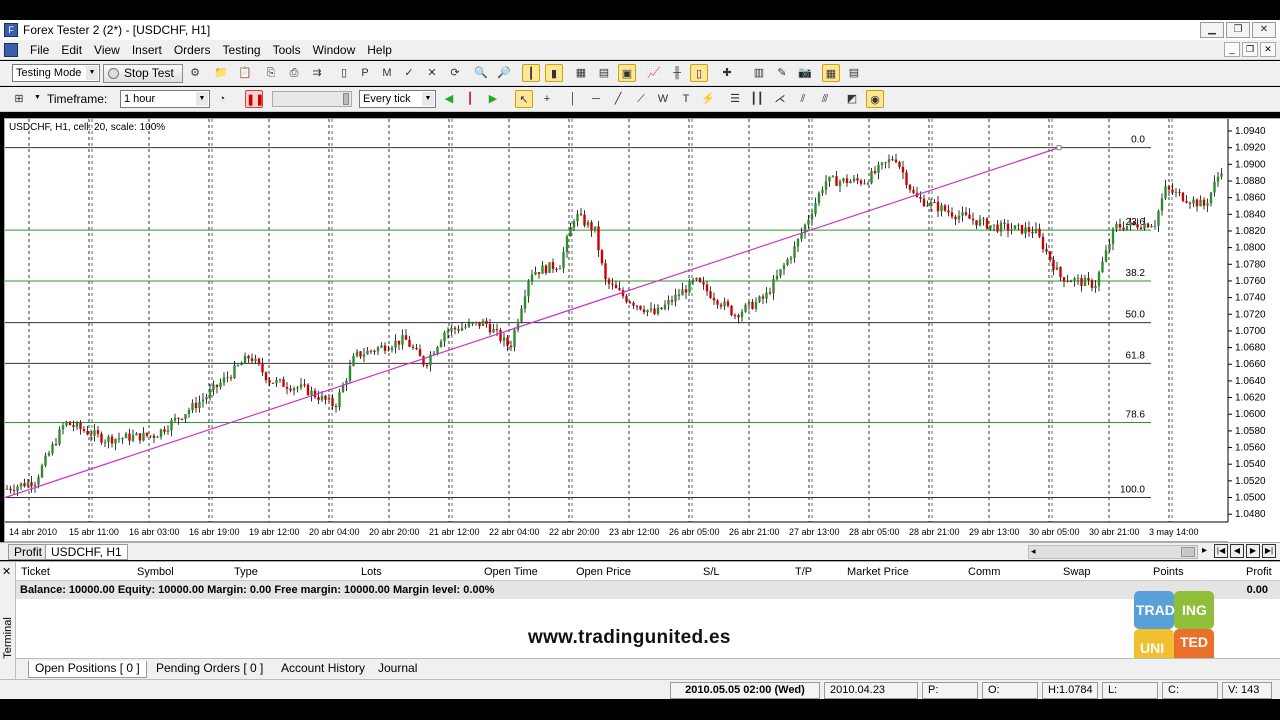 The image size is (1280, 720). What do you see at coordinates (1168, 572) in the screenshot?
I see `col-points: Points` at bounding box center [1168, 572].